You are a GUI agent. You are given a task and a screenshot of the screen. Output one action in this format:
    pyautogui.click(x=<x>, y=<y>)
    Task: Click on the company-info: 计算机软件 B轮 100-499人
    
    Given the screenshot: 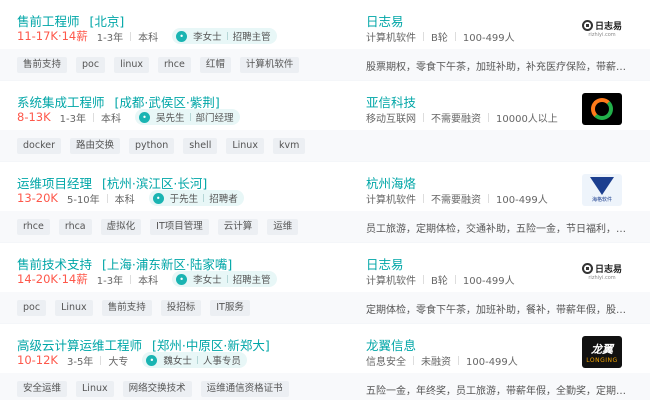 What is the action you would take?
    pyautogui.click(x=440, y=36)
    